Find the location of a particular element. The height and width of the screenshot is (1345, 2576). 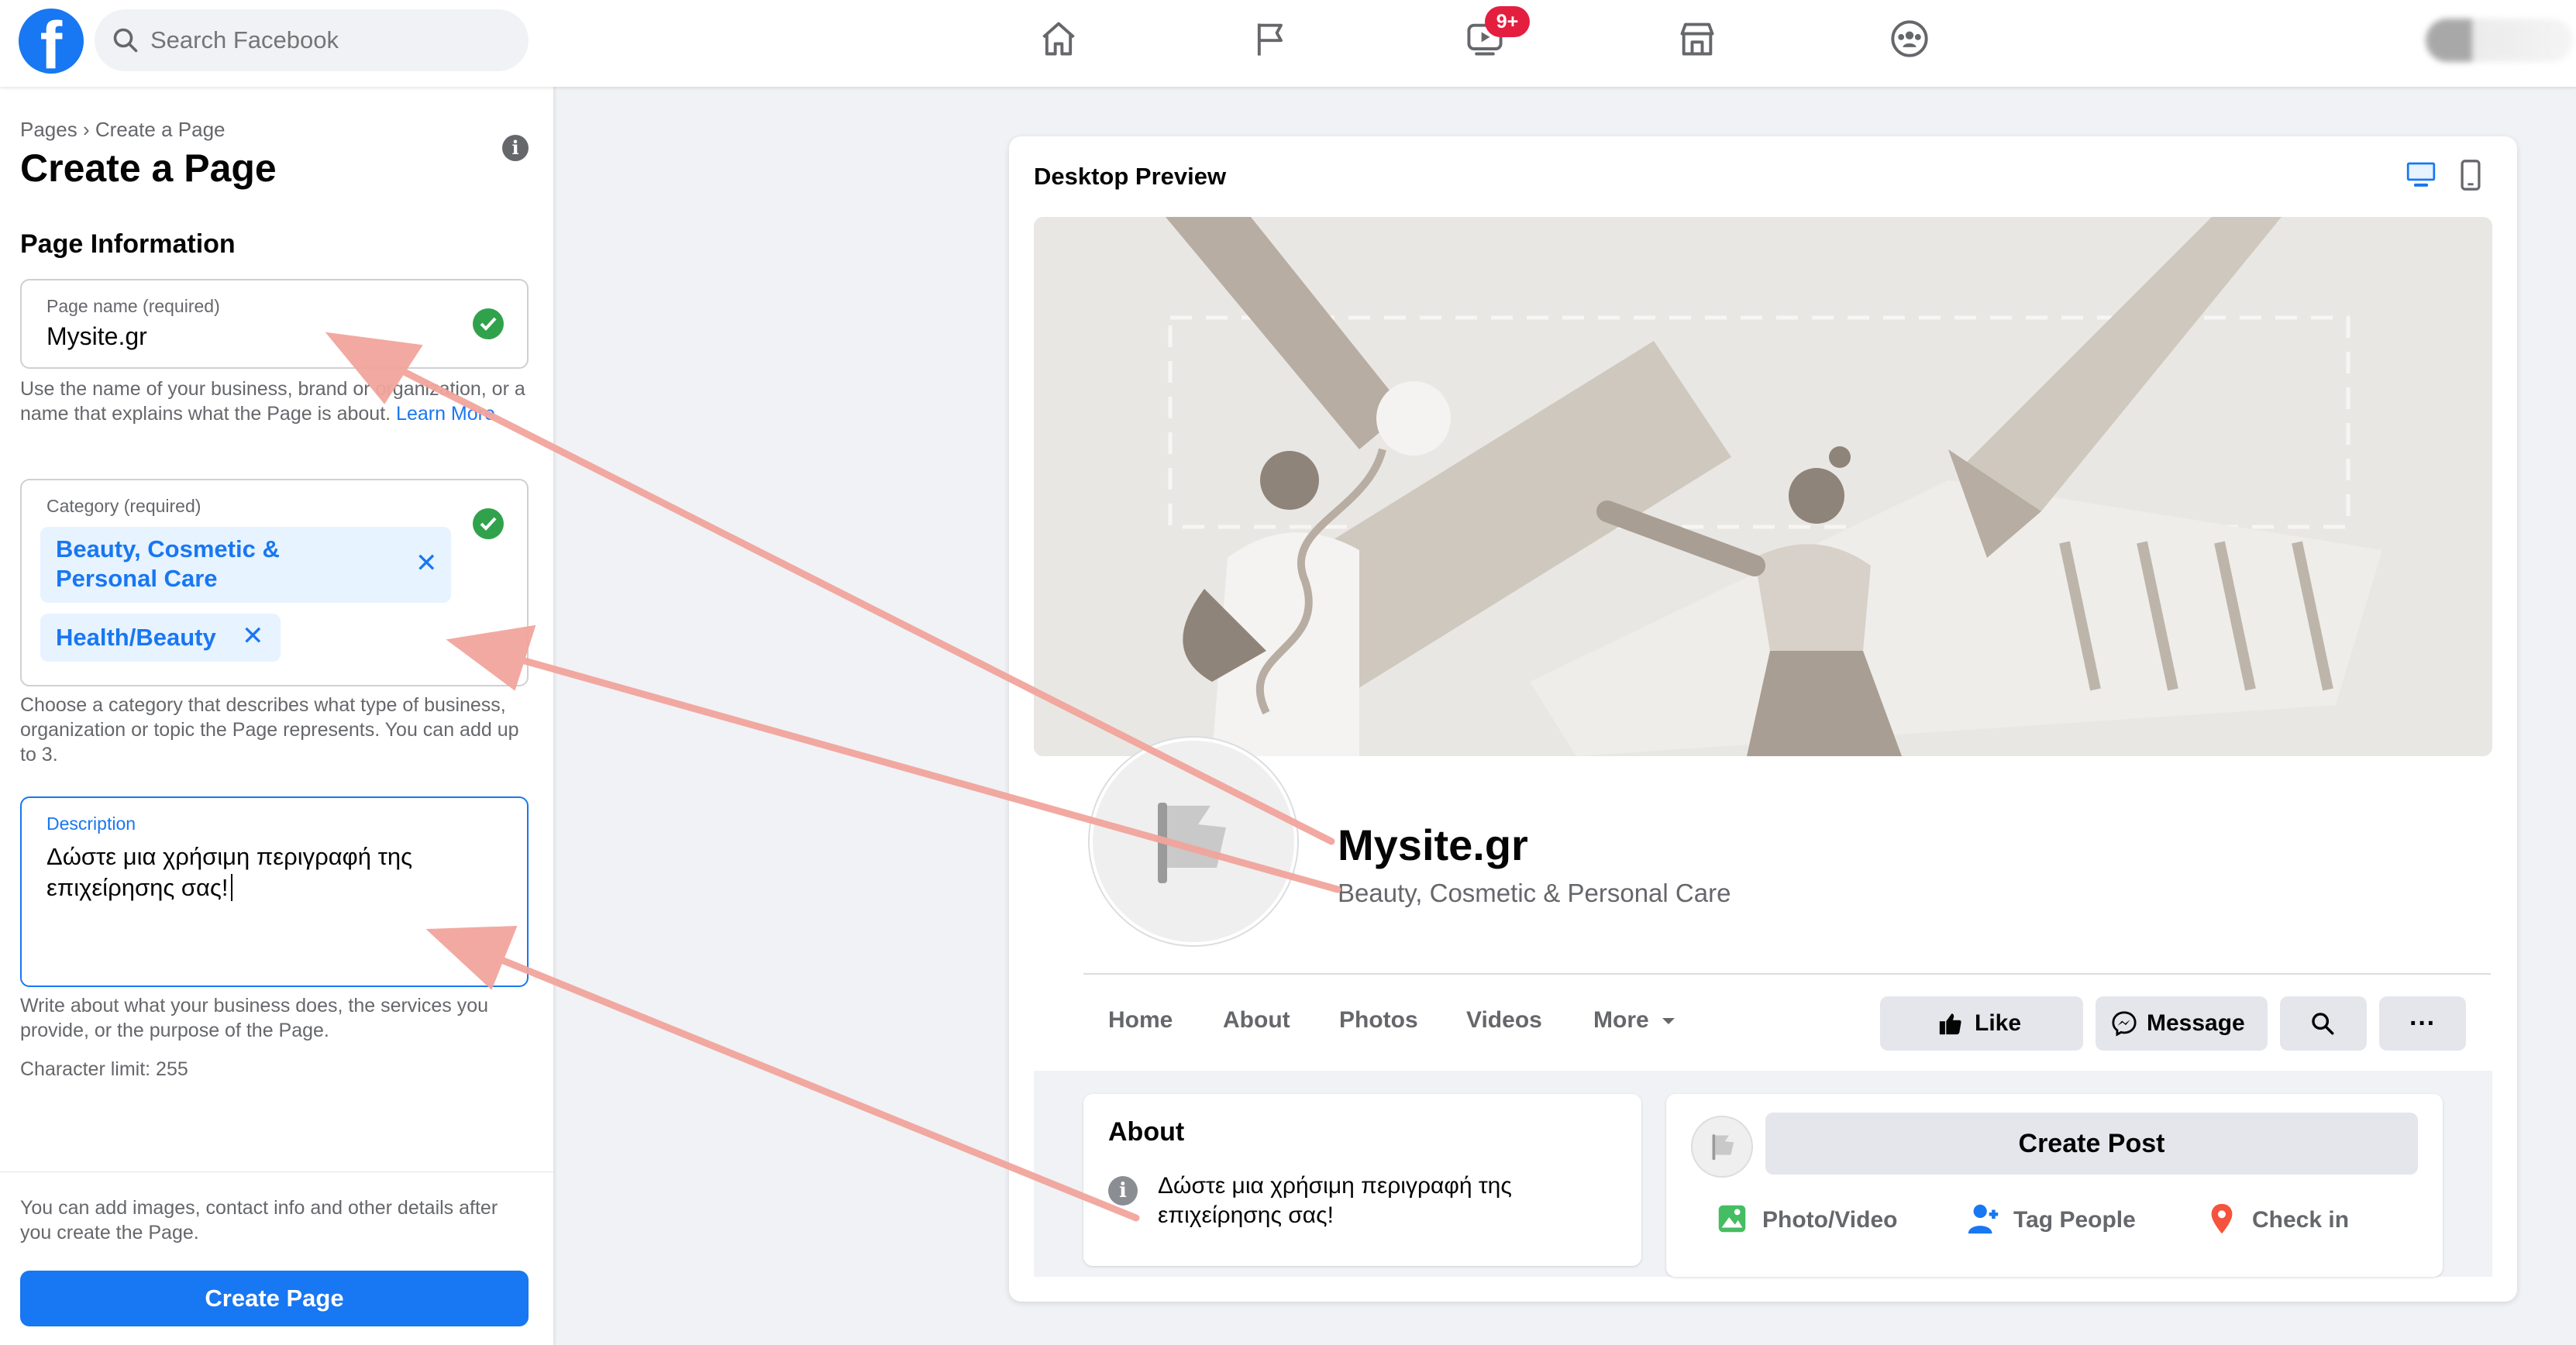

preview-title: Desktop Preview is located at coordinates (1130, 176).